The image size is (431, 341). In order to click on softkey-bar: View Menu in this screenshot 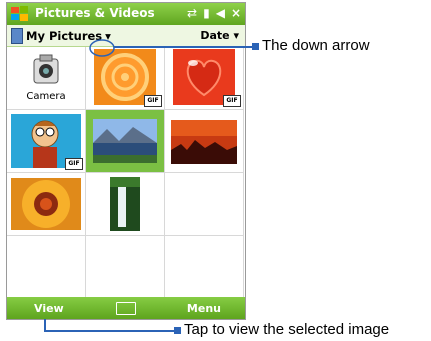, I will do `click(126, 308)`.